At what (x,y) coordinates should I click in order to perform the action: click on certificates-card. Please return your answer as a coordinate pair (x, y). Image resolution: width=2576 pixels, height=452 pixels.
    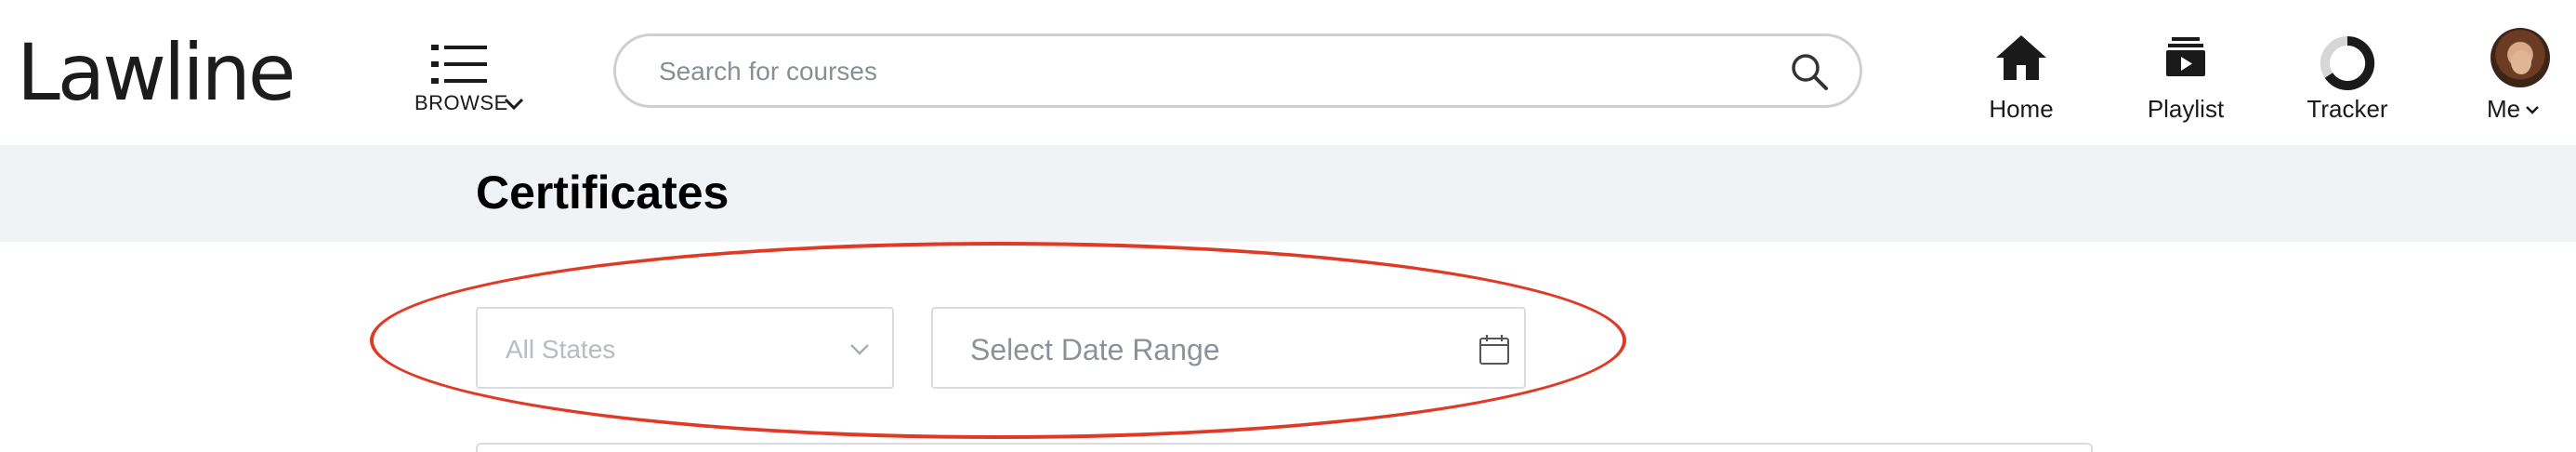
    Looking at the image, I should click on (1284, 447).